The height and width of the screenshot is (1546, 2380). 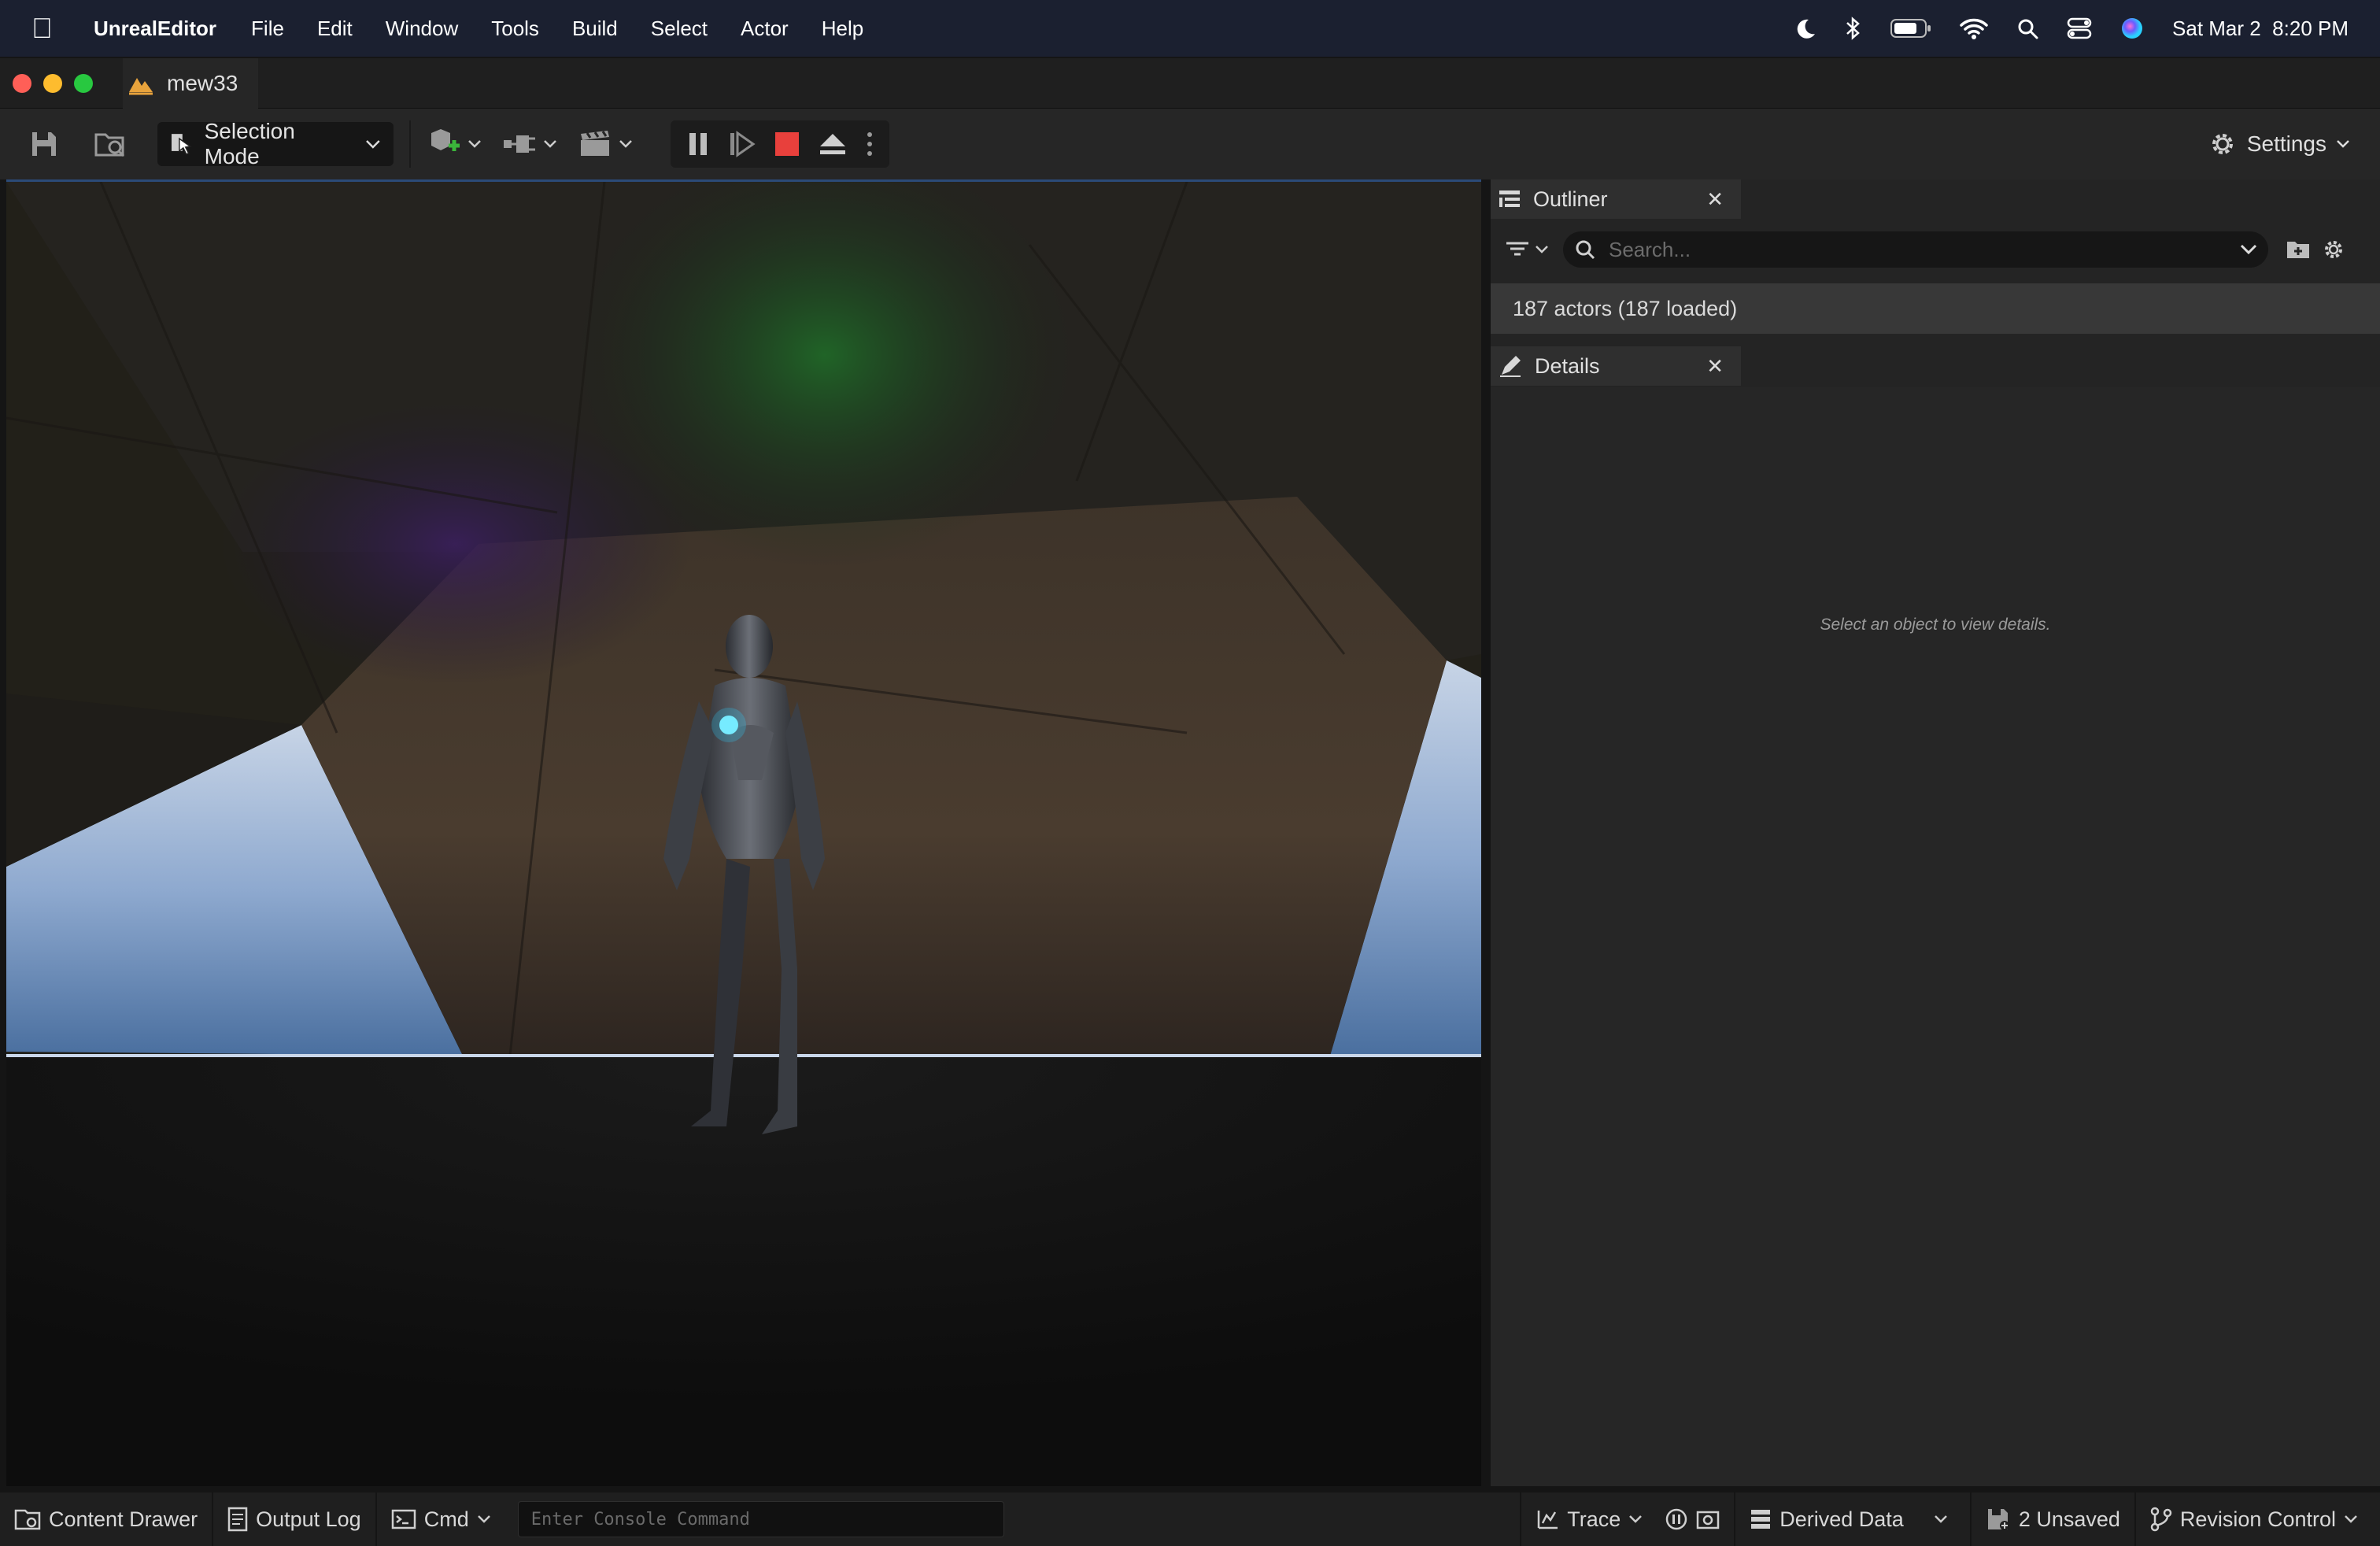 What do you see at coordinates (843, 29) in the screenshot?
I see `menu-help: Help` at bounding box center [843, 29].